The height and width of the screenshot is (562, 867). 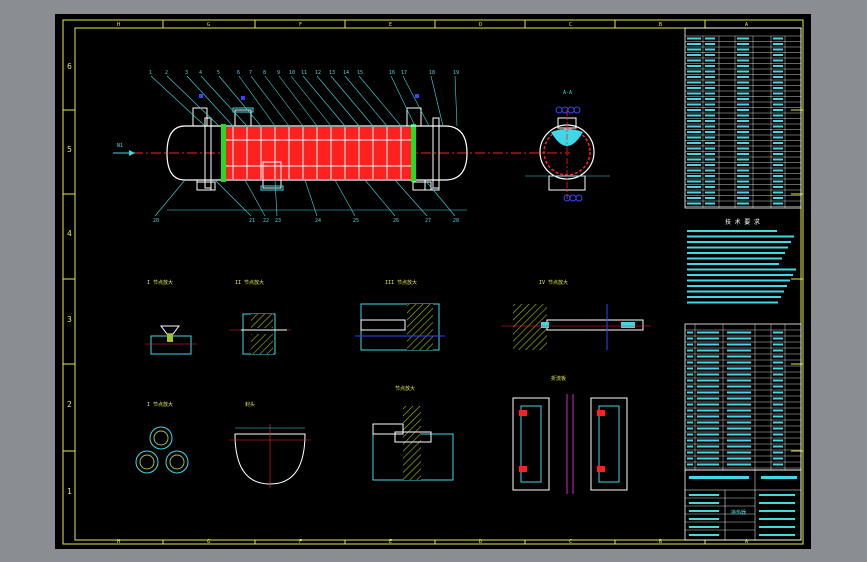 I want to click on specification-table, so click(x=743, y=118).